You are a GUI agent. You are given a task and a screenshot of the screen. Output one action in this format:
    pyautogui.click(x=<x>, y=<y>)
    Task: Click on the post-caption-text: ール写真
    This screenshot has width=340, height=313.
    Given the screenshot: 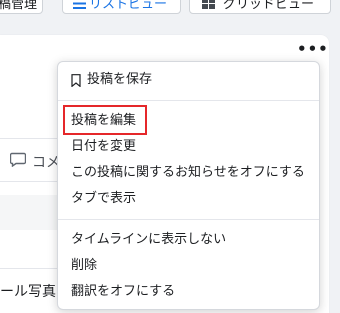 What is the action you would take?
    pyautogui.click(x=28, y=292)
    